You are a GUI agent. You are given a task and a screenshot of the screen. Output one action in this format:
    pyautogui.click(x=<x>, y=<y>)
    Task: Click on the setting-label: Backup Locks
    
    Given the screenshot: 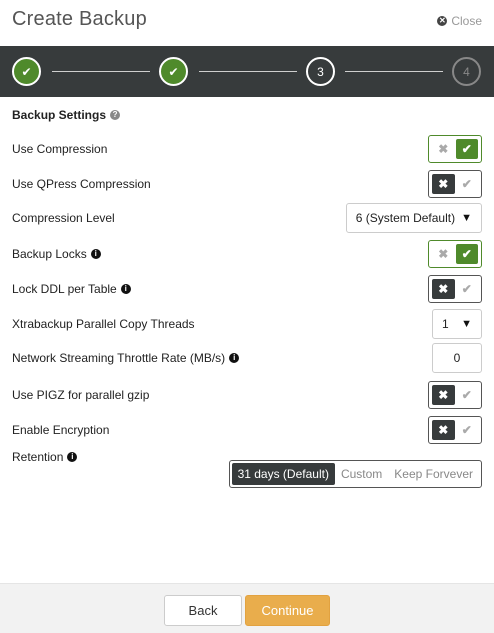 What is the action you would take?
    pyautogui.click(x=49, y=254)
    